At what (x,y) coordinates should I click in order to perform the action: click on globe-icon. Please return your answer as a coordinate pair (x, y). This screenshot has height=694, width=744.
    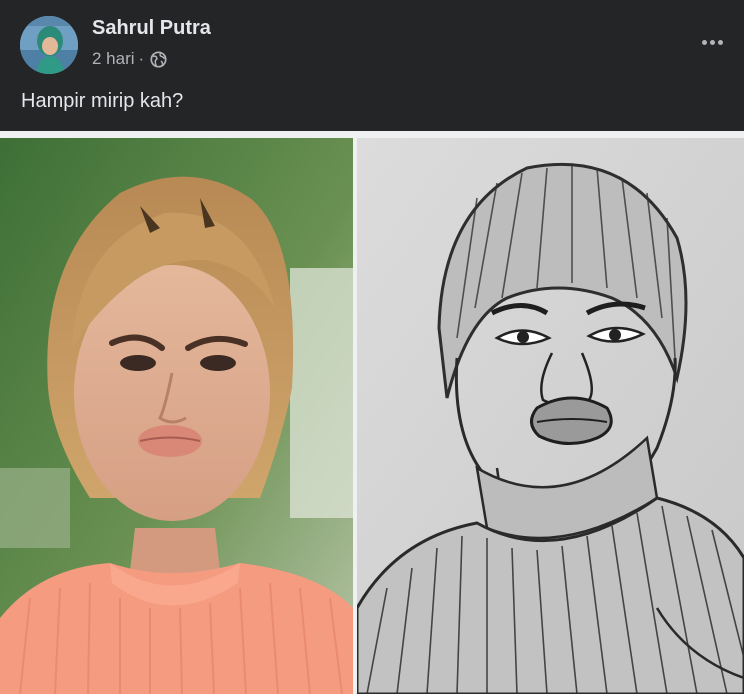
    Looking at the image, I should click on (158, 59).